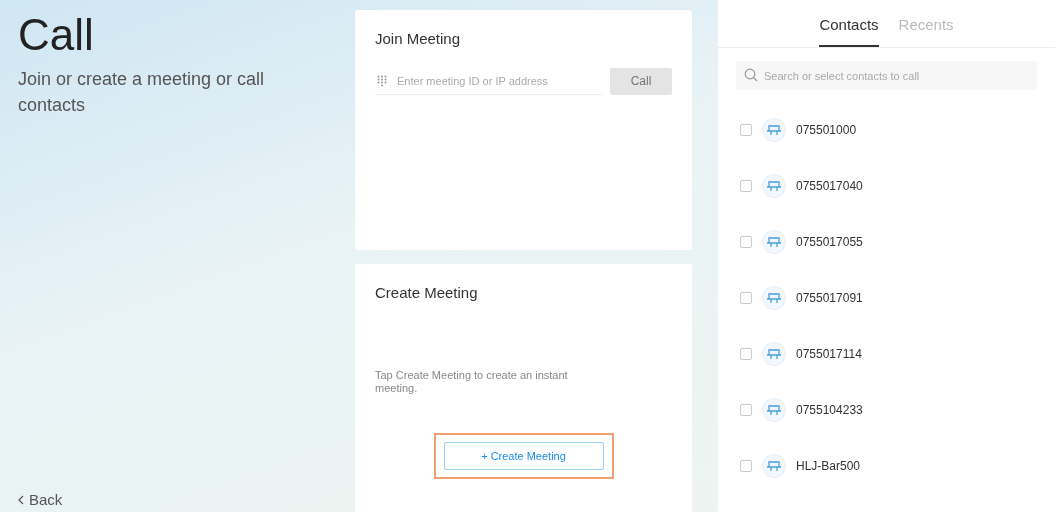 This screenshot has width=1055, height=512. What do you see at coordinates (829, 242) in the screenshot?
I see `contact-name: 0755017055` at bounding box center [829, 242].